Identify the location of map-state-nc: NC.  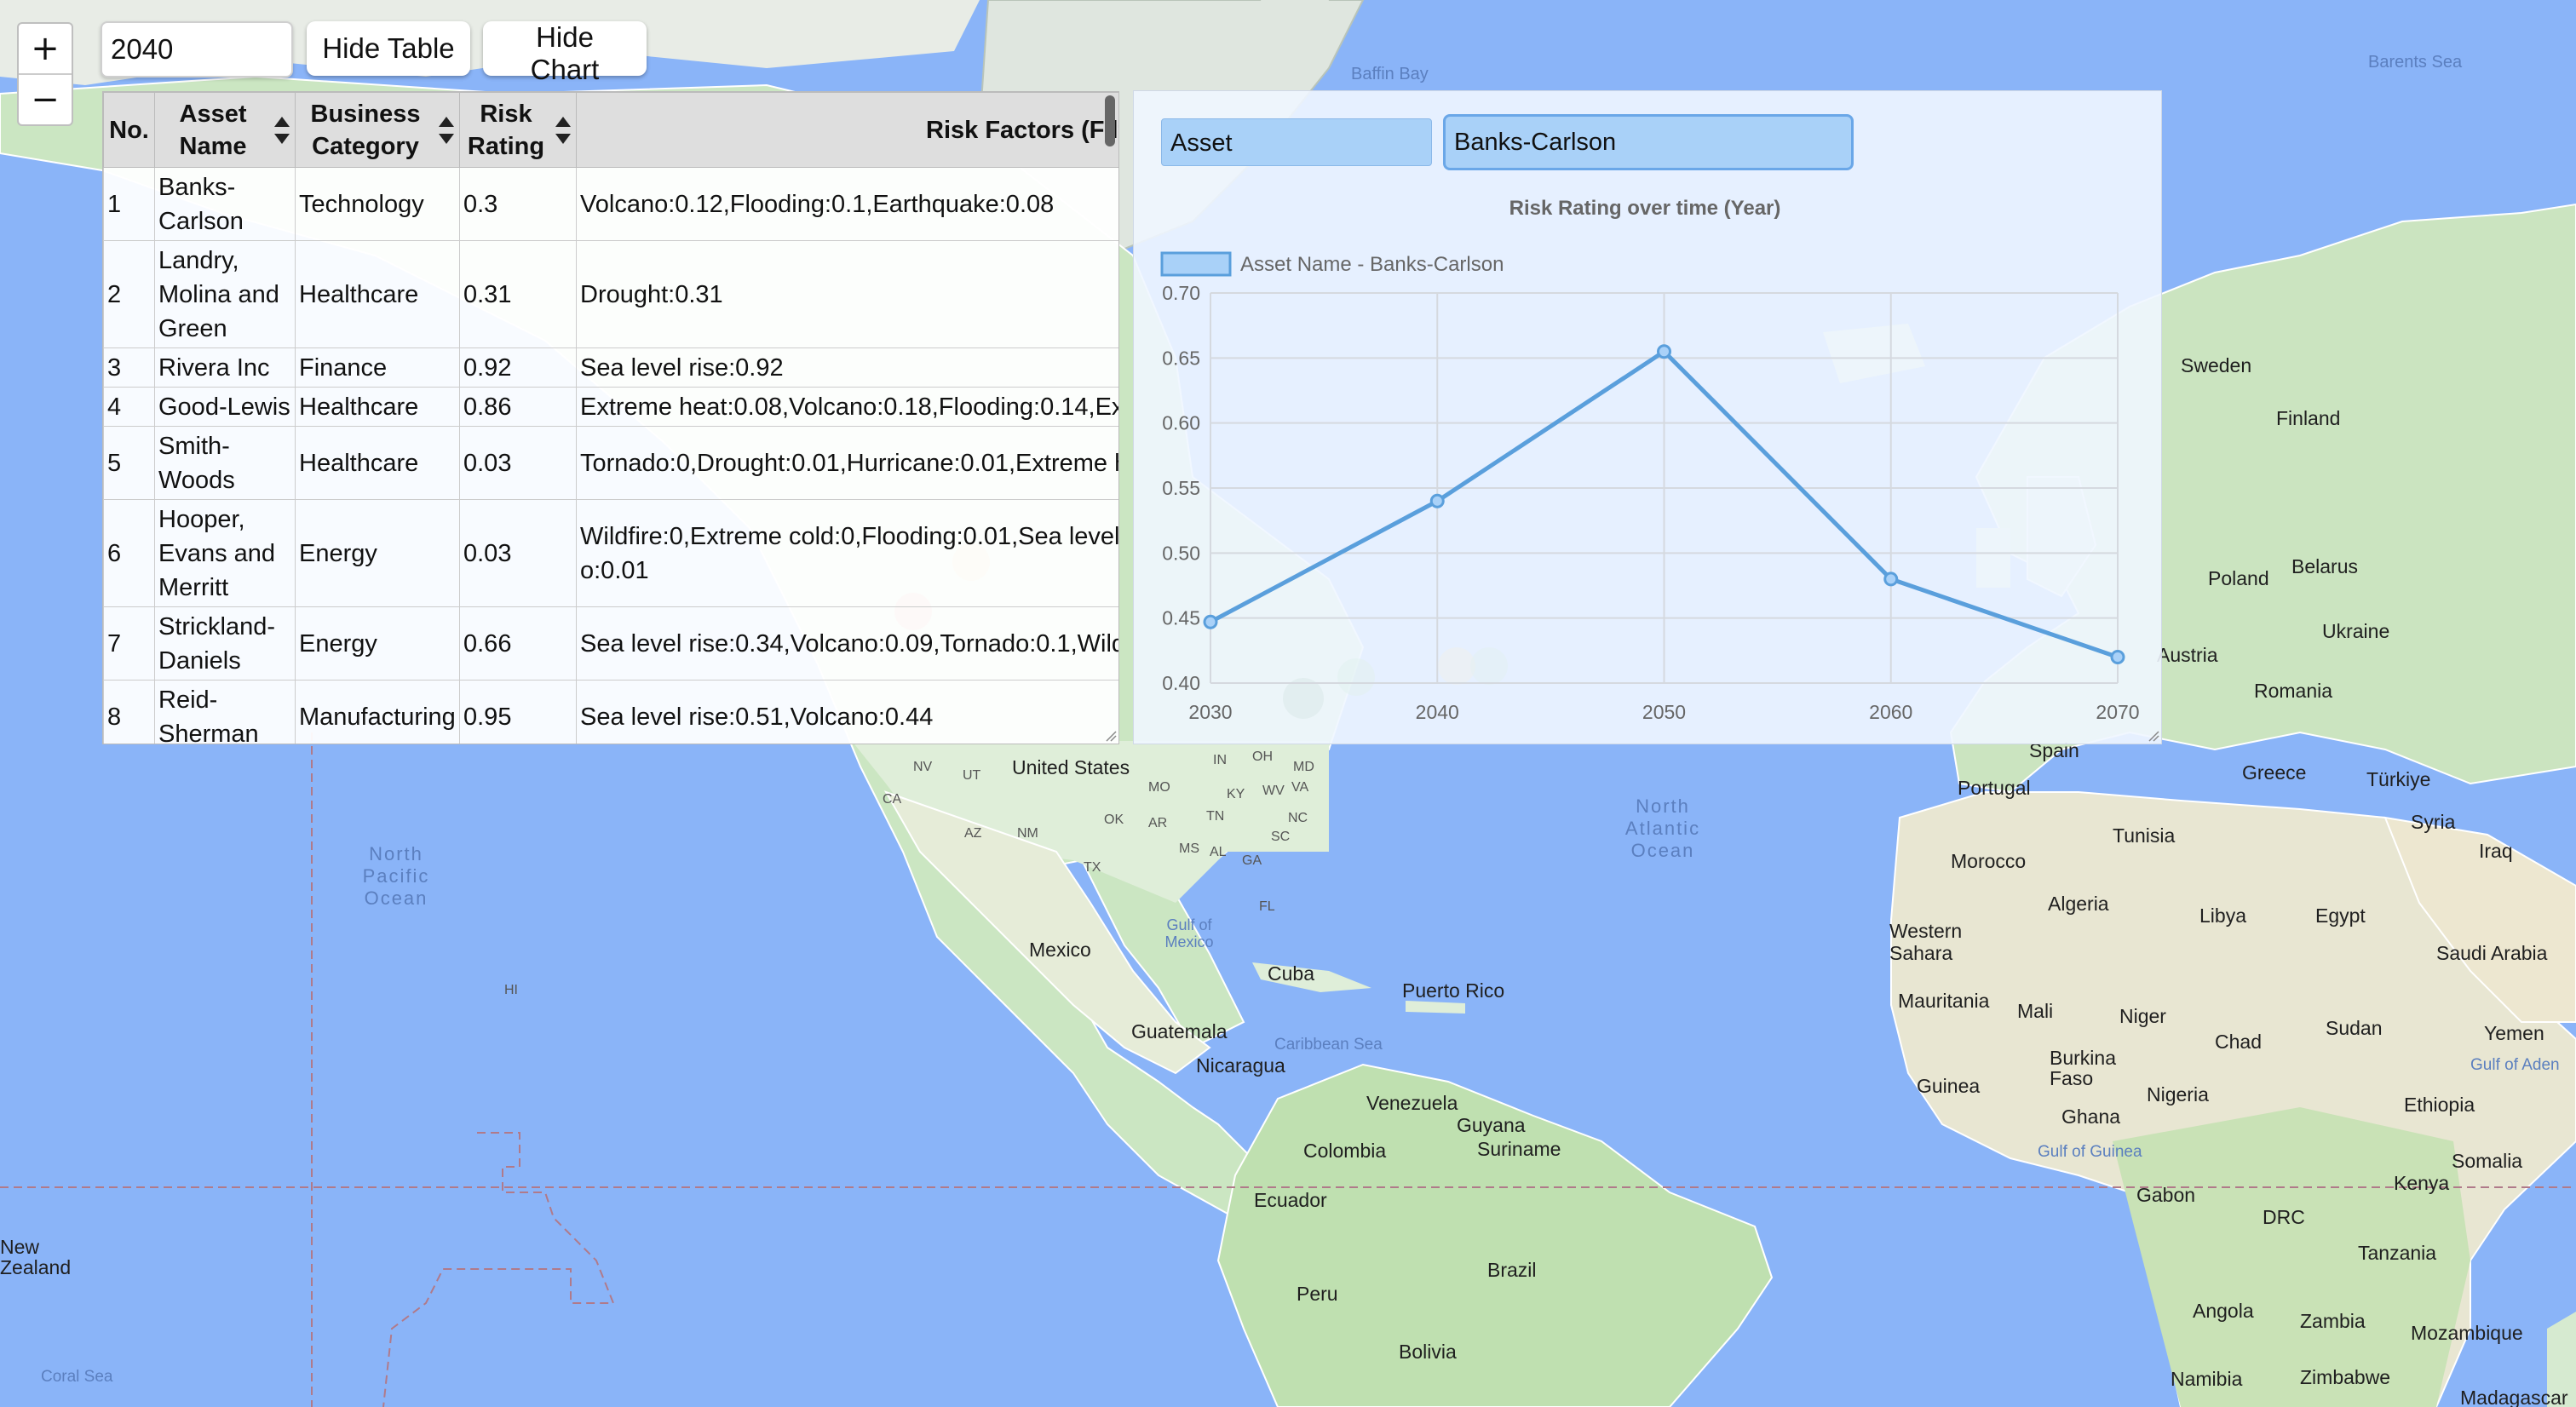
(1298, 818).